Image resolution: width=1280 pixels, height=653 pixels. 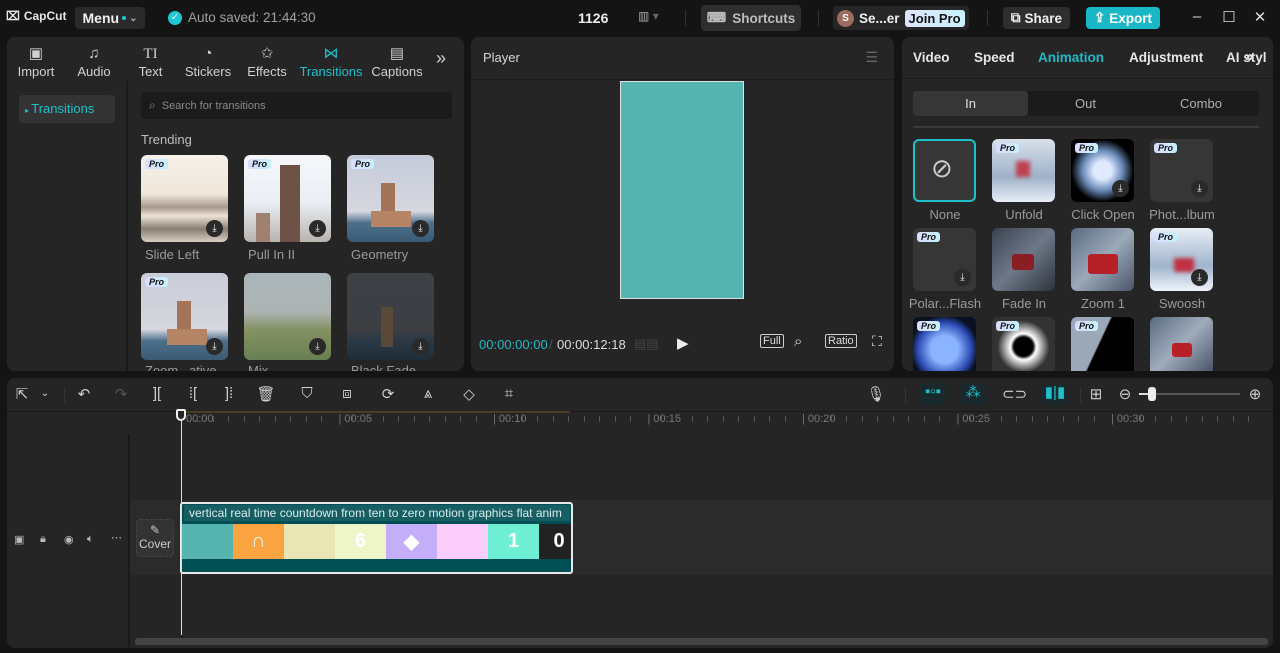 What do you see at coordinates (871, 57) in the screenshot?
I see `player-menu-button: ☰` at bounding box center [871, 57].